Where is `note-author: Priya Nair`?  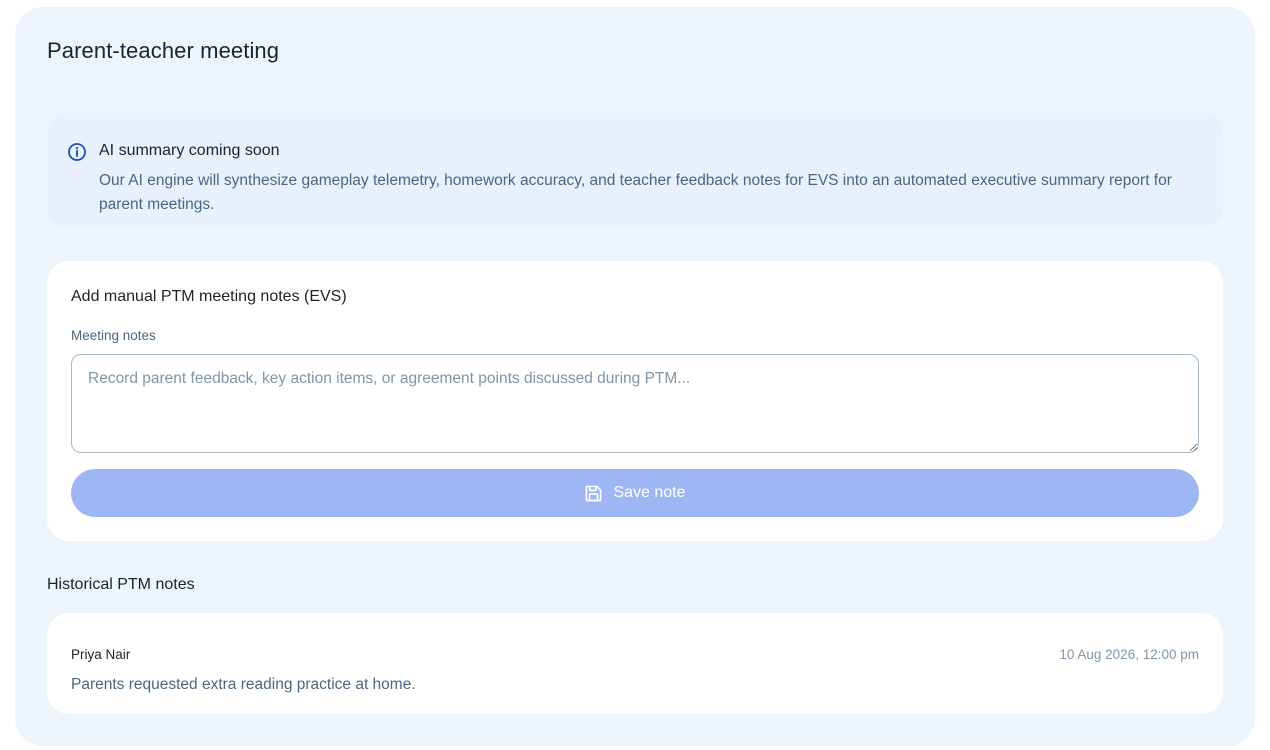
note-author: Priya Nair is located at coordinates (101, 654).